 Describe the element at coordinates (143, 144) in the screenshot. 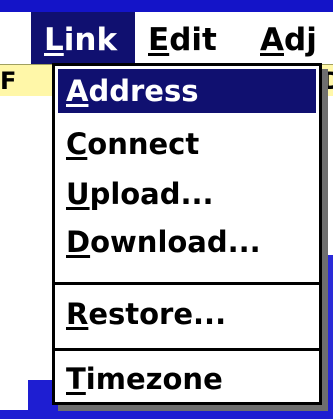

I see `menu-item-connect-label-rest: onnect` at that location.